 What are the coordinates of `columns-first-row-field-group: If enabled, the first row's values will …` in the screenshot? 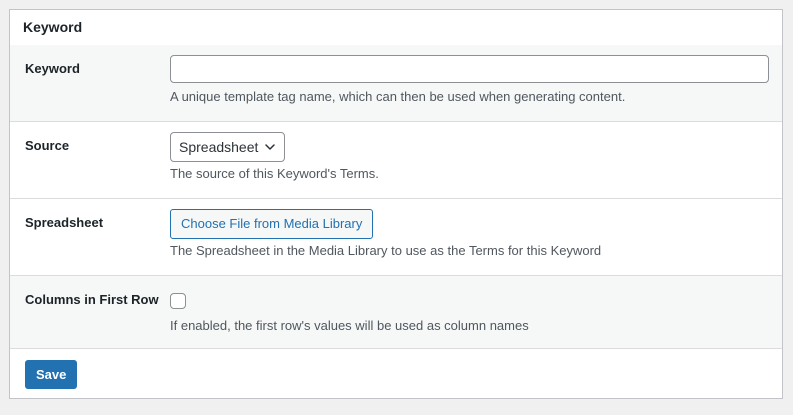 It's located at (349, 313).